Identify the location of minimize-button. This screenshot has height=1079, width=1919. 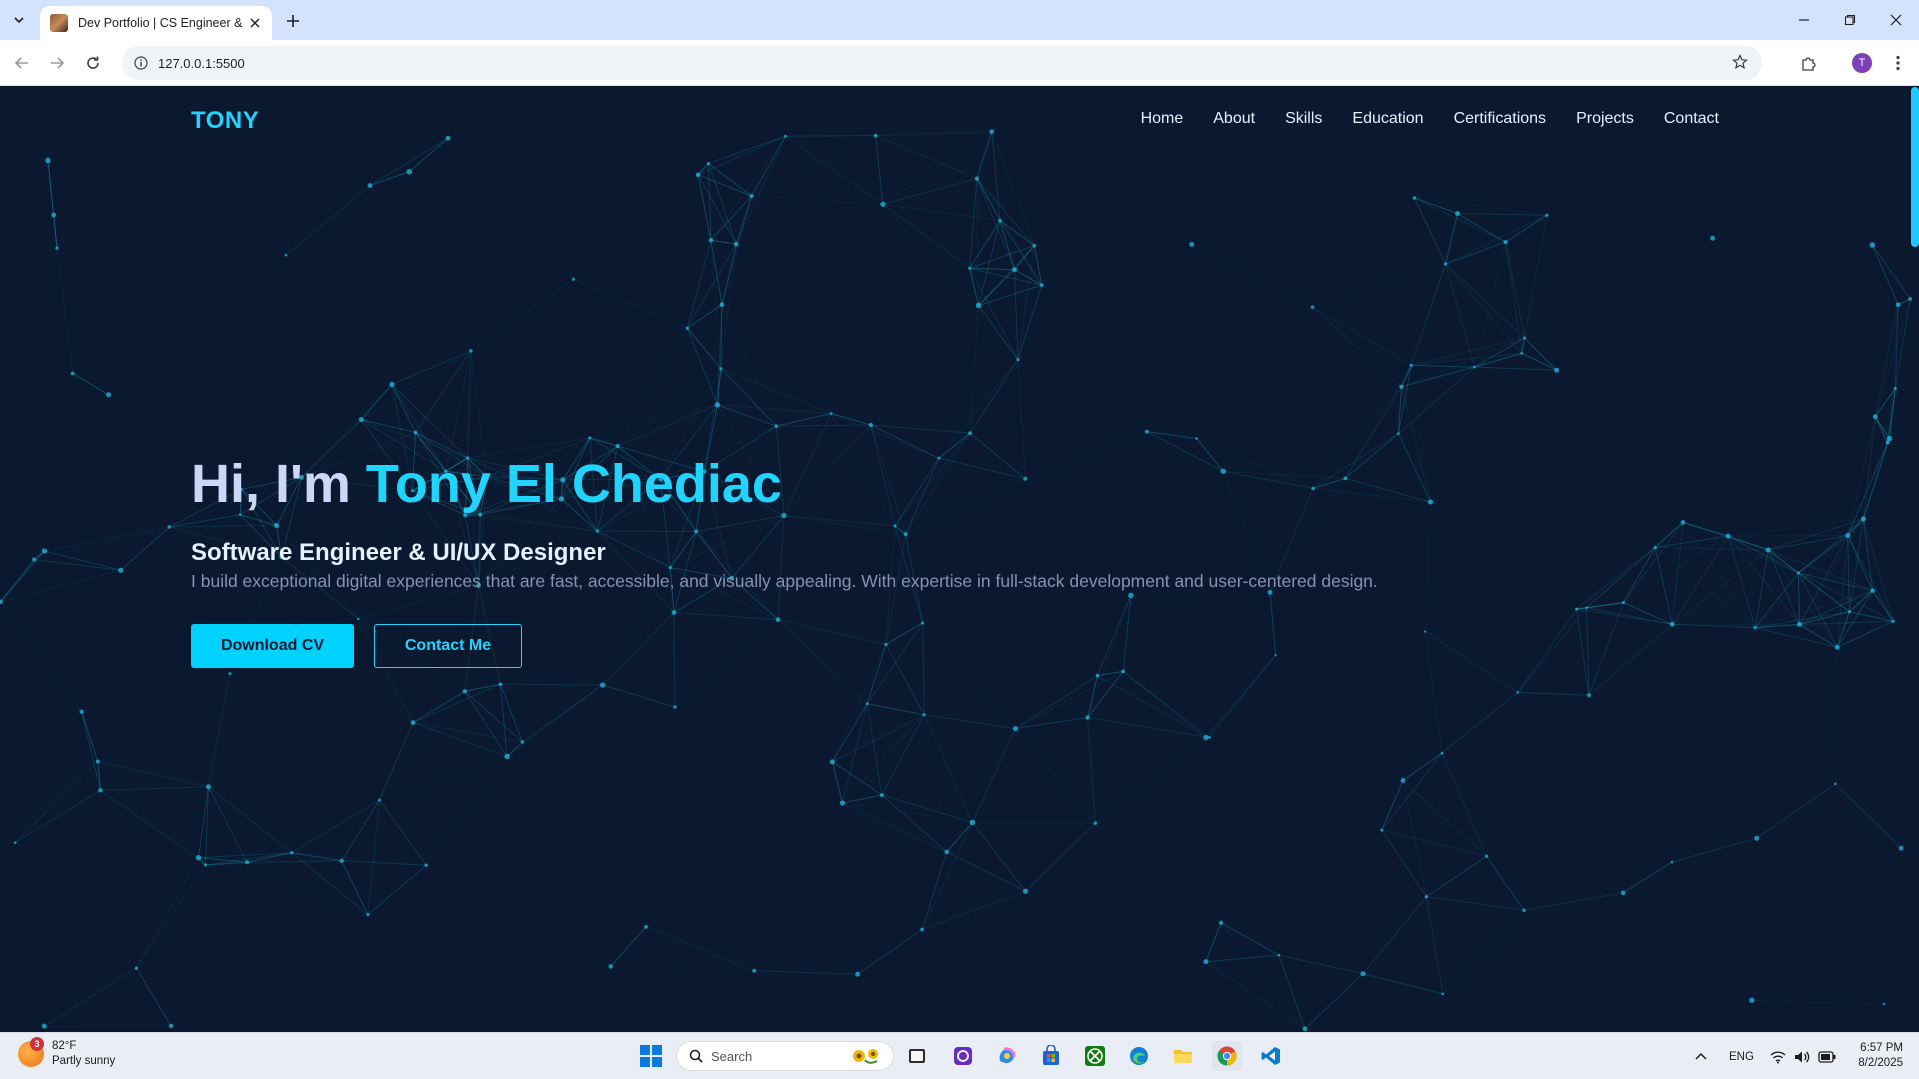
(1804, 20).